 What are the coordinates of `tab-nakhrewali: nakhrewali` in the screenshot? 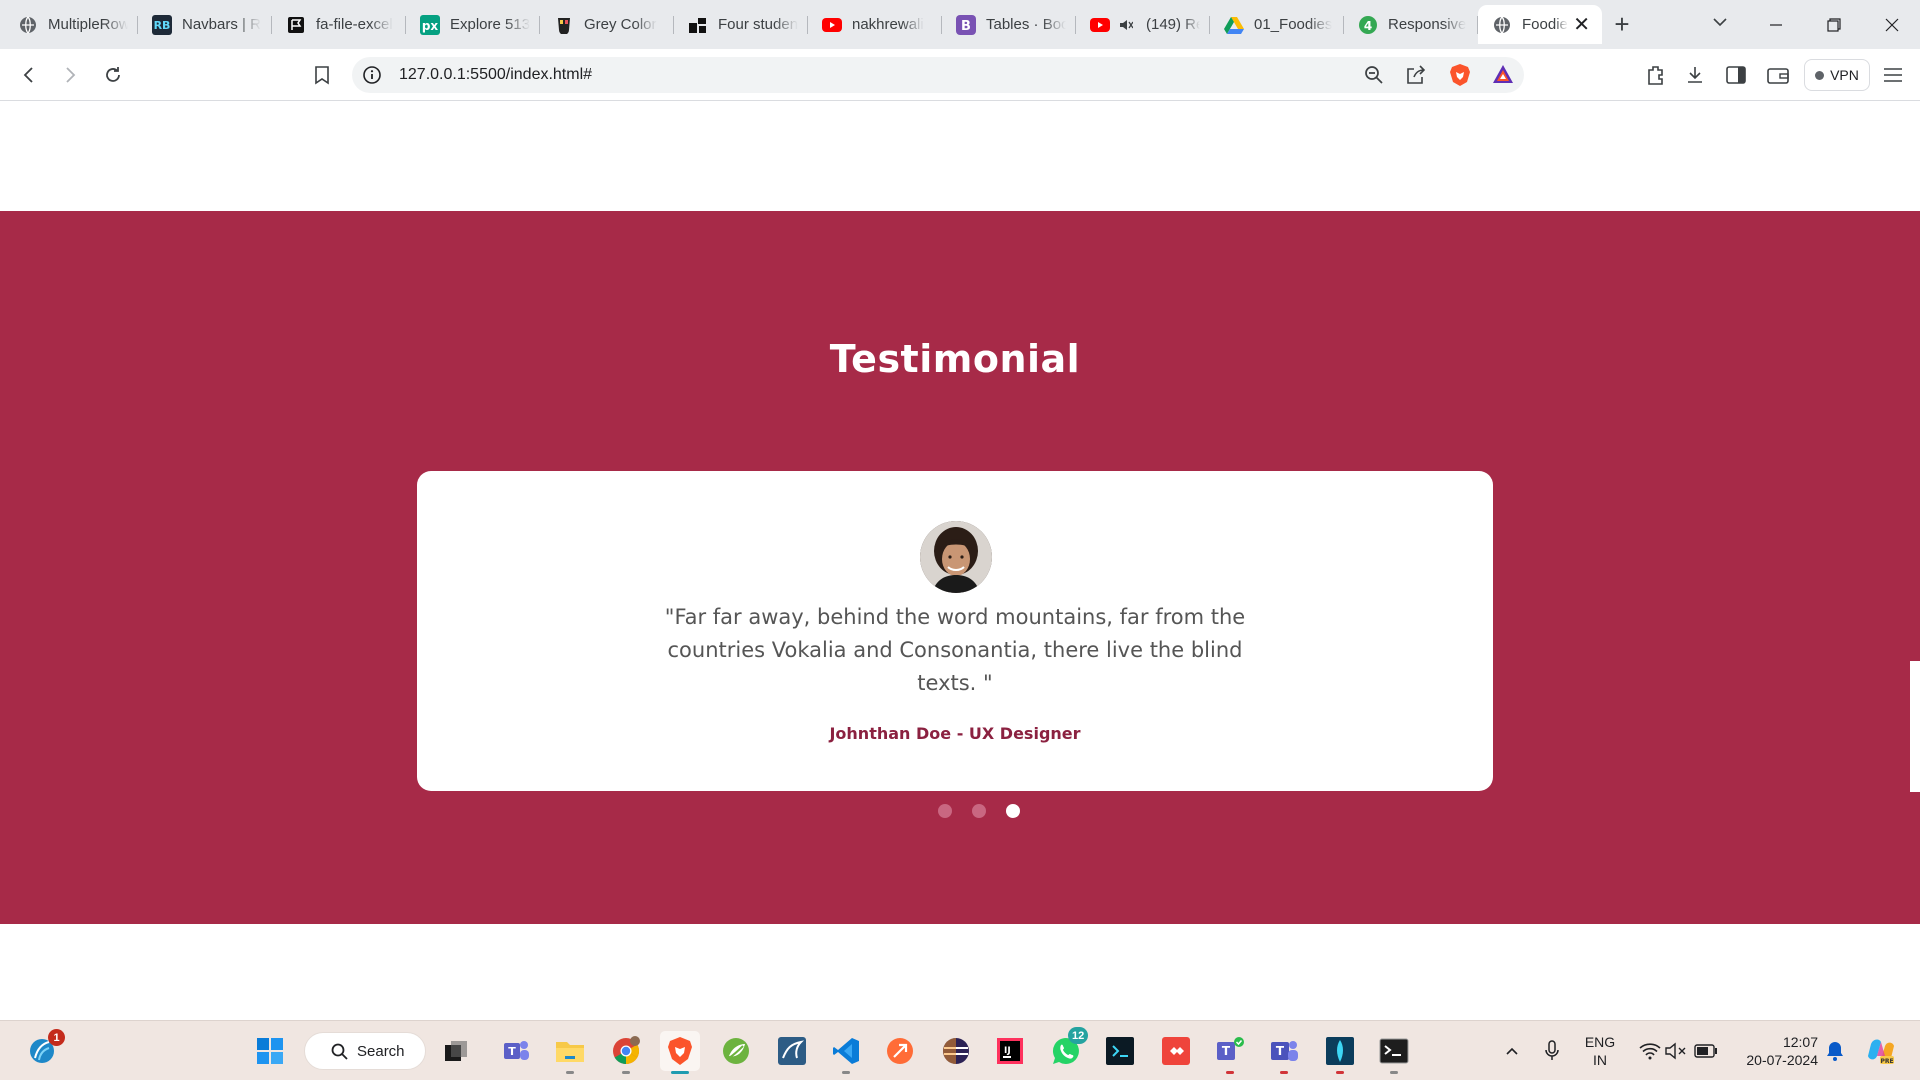 It's located at (875, 24).